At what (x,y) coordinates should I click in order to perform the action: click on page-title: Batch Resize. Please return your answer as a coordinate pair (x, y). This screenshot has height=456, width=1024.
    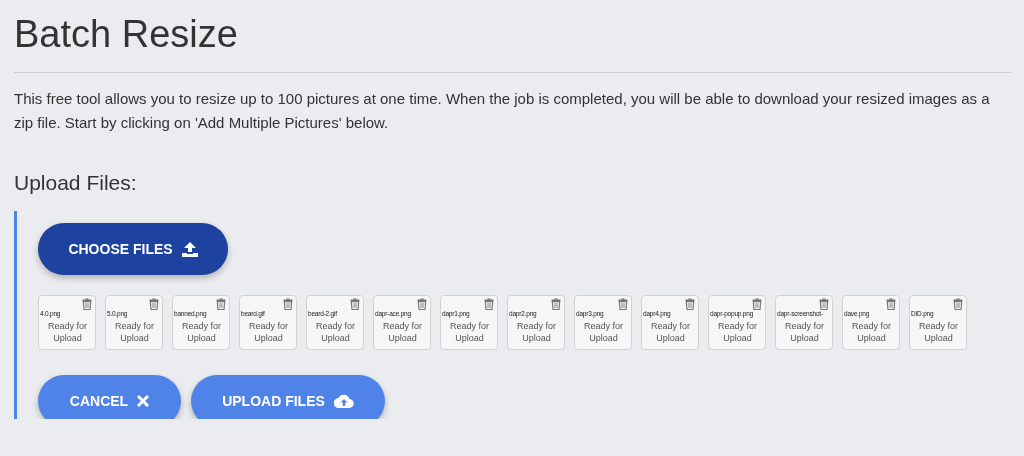
    Looking at the image, I should click on (126, 34).